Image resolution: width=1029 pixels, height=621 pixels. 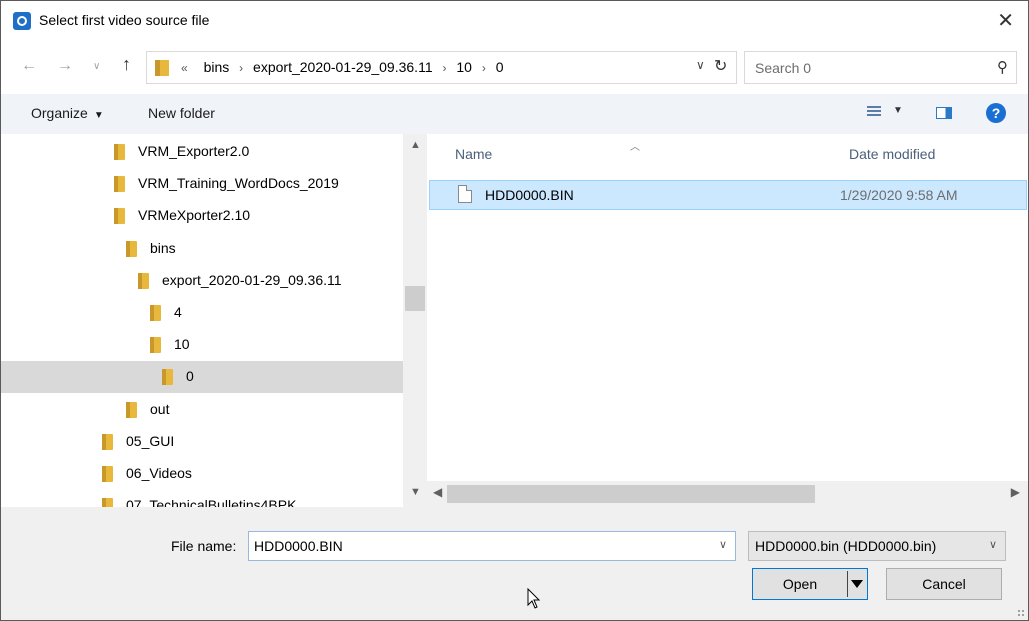 What do you see at coordinates (415, 145) in the screenshot?
I see `scroll-up-icon: ▲` at bounding box center [415, 145].